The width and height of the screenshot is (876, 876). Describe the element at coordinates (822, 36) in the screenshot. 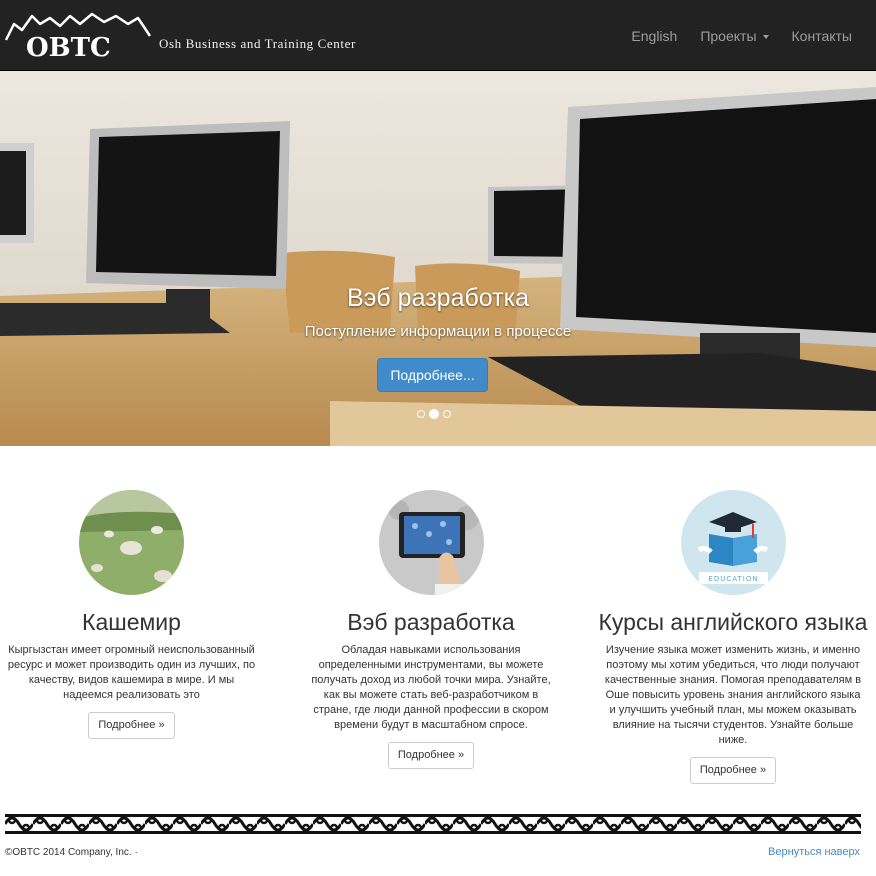

I see `nav-contacts: Контакты` at that location.